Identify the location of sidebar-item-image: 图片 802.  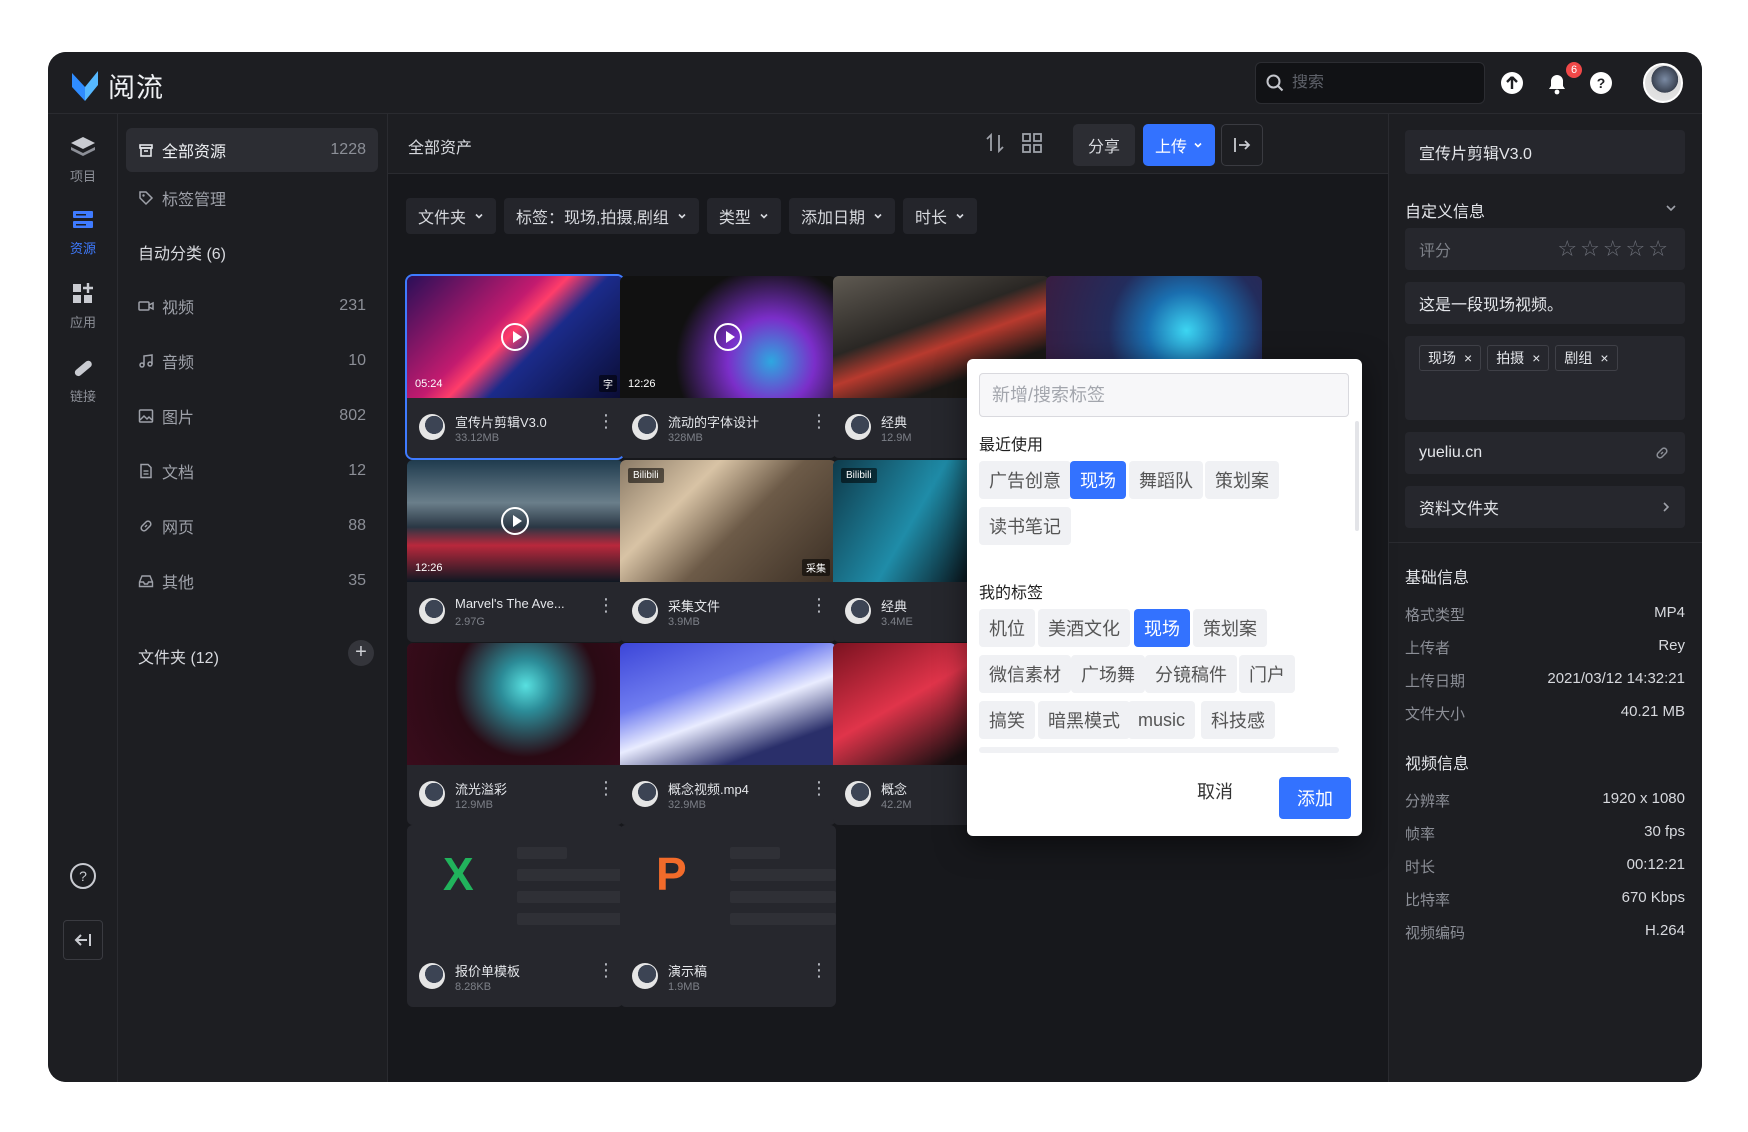
(252, 416).